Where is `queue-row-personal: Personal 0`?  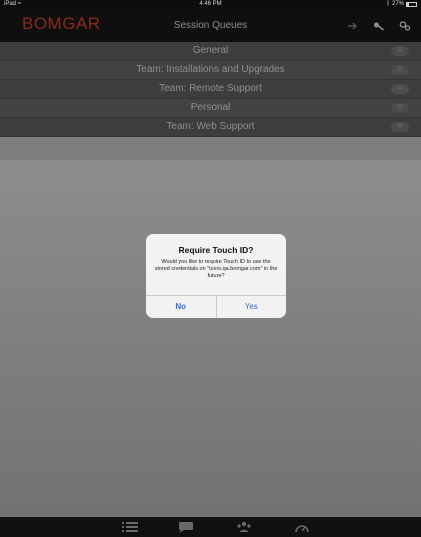
queue-row-personal: Personal 0 is located at coordinates (210, 108).